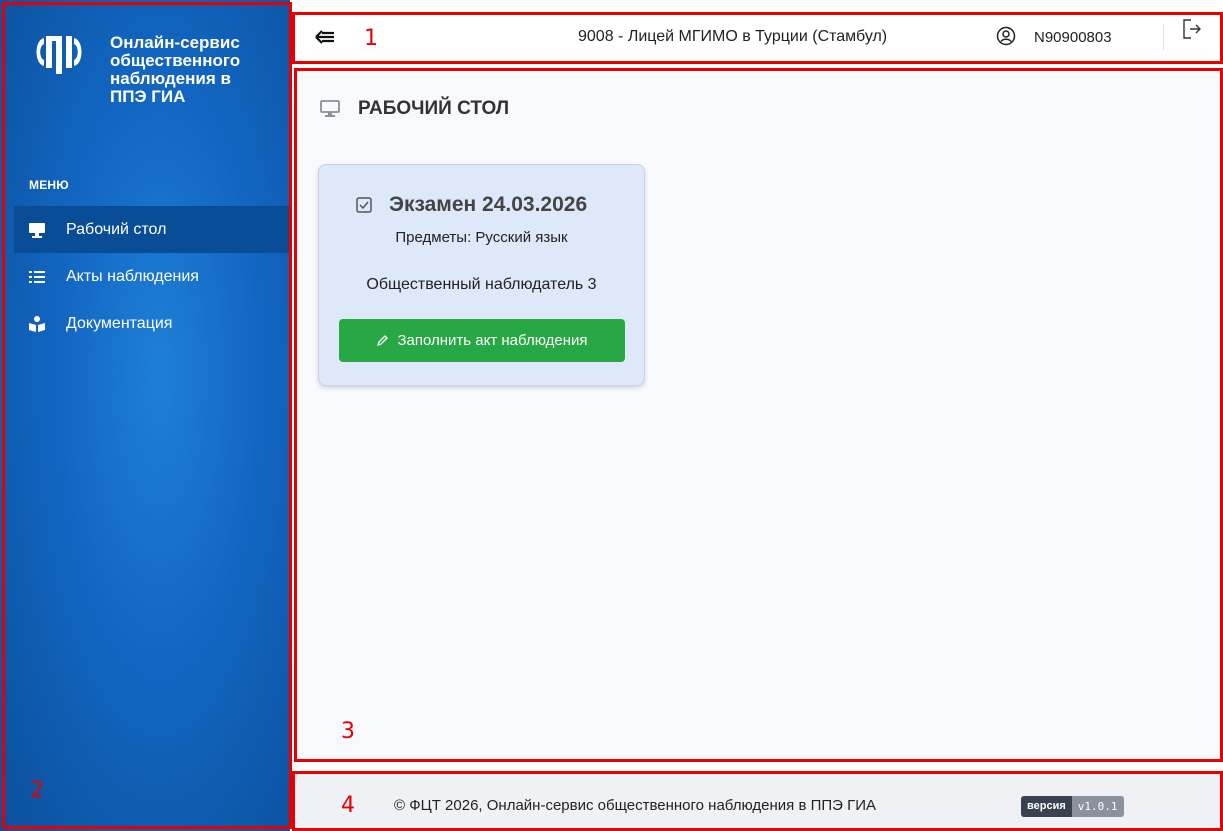  I want to click on sidebar-item-label: Документация, so click(119, 323).